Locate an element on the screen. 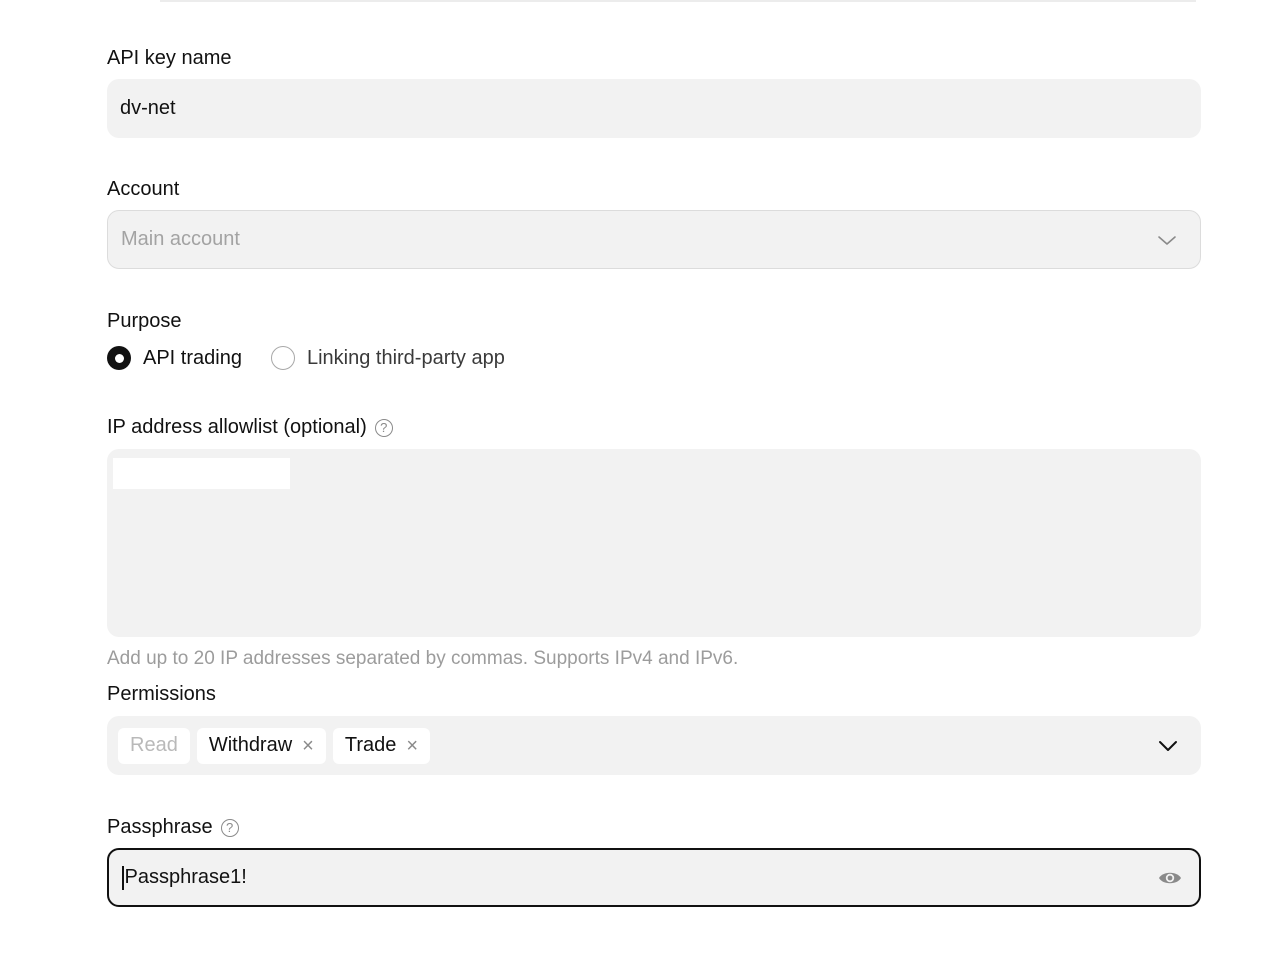 This screenshot has height=958, width=1276. permission-tag-withdraw: Withdraw × is located at coordinates (261, 745).